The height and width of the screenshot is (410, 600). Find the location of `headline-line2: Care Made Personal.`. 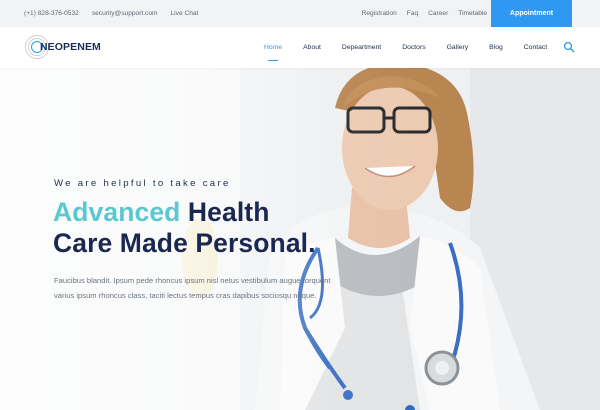

headline-line2: Care Made Personal. is located at coordinates (184, 243).